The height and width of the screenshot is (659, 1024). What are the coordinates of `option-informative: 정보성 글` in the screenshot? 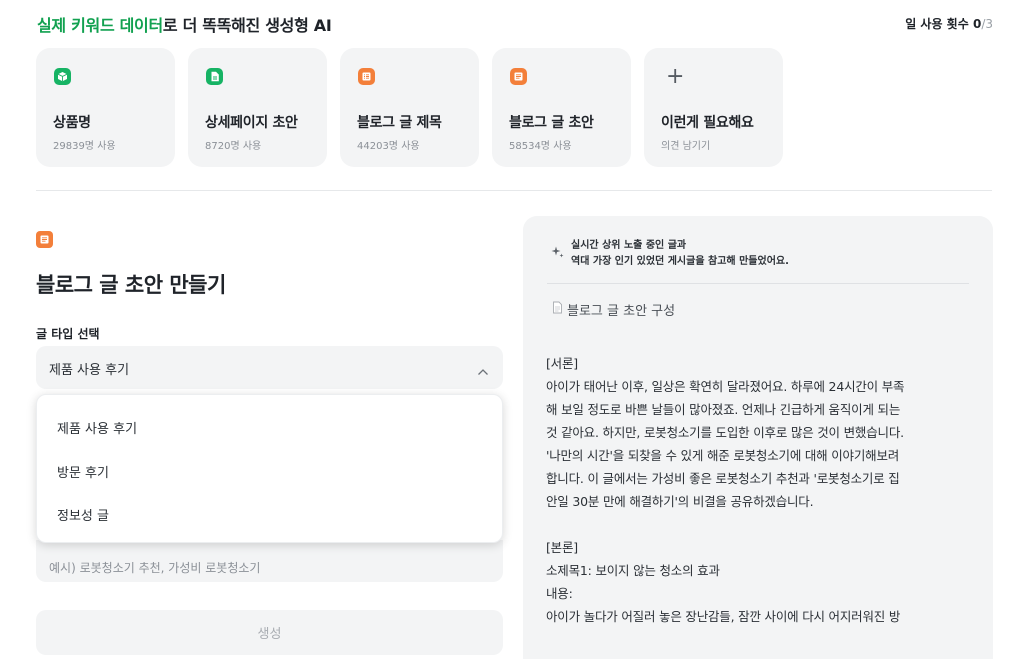 It's located at (83, 514).